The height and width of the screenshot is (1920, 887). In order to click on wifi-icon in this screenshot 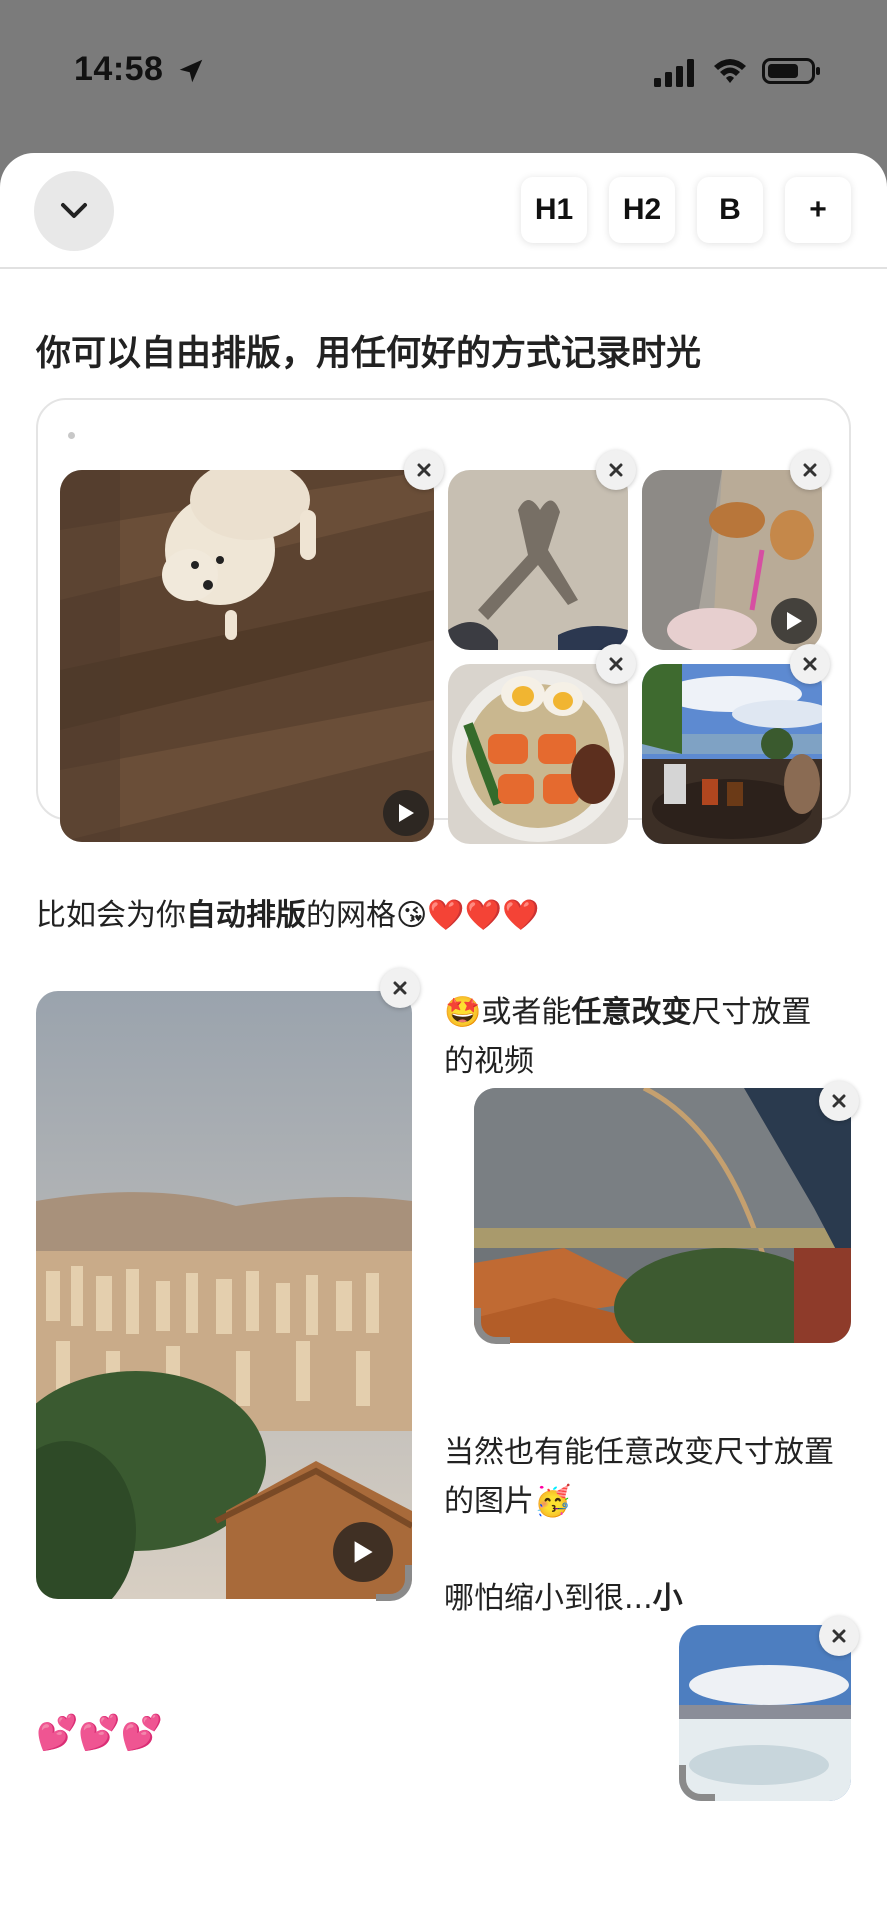, I will do `click(730, 71)`.